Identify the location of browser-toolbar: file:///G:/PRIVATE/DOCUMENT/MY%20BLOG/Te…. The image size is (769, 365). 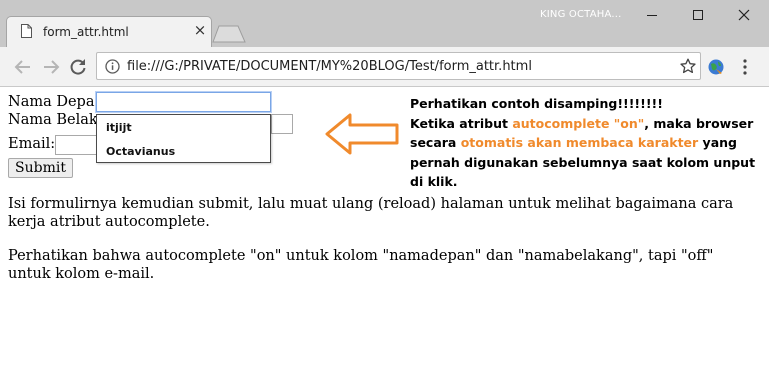
(384, 67).